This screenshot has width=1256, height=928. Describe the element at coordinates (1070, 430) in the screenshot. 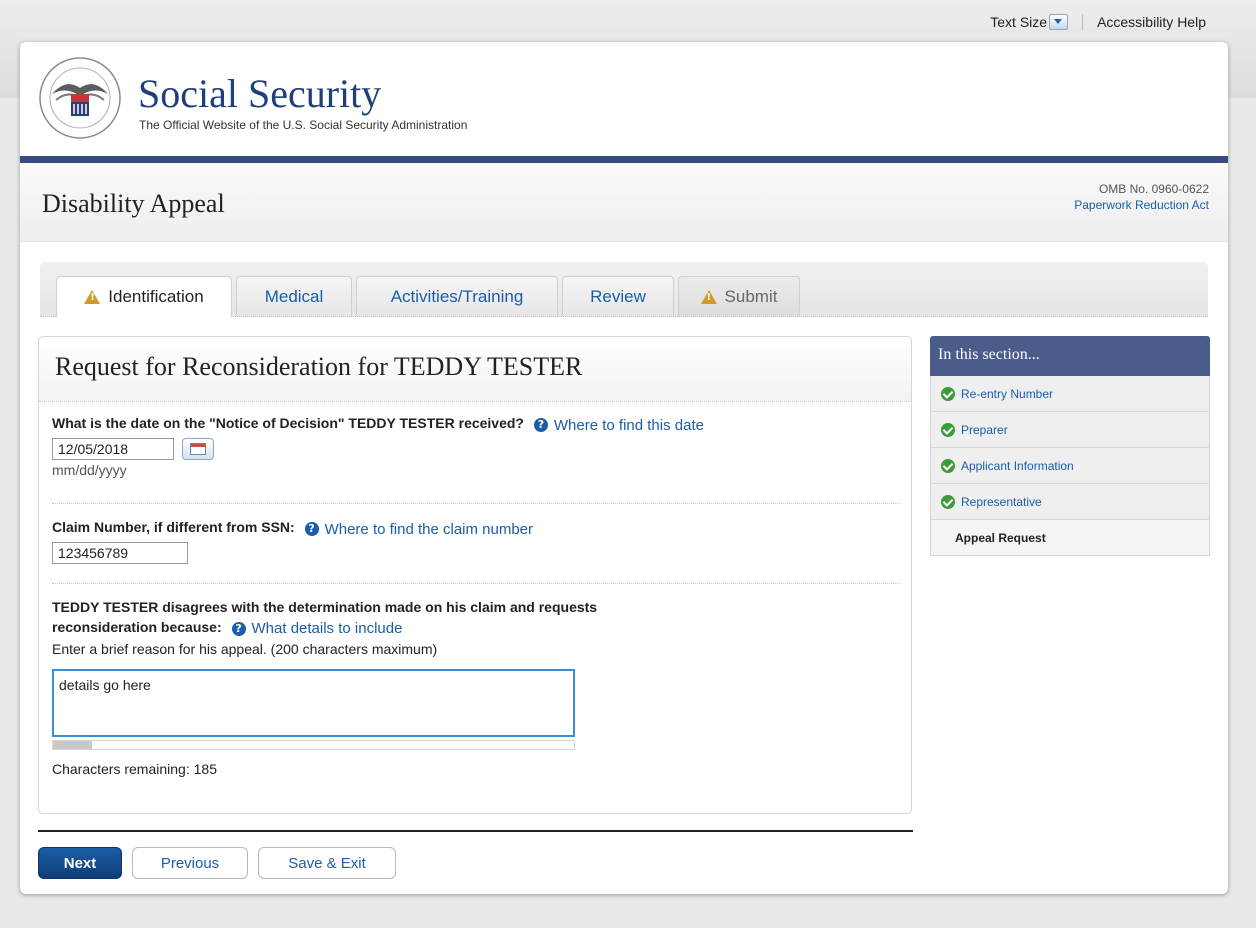

I see `sidebar-item-preparer: Preparer` at that location.